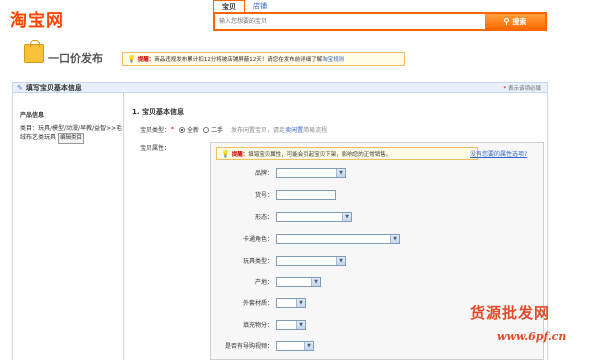 This screenshot has width=590, height=360. Describe the element at coordinates (32, 115) in the screenshot. I see `product-info-title: 产品信息` at that location.